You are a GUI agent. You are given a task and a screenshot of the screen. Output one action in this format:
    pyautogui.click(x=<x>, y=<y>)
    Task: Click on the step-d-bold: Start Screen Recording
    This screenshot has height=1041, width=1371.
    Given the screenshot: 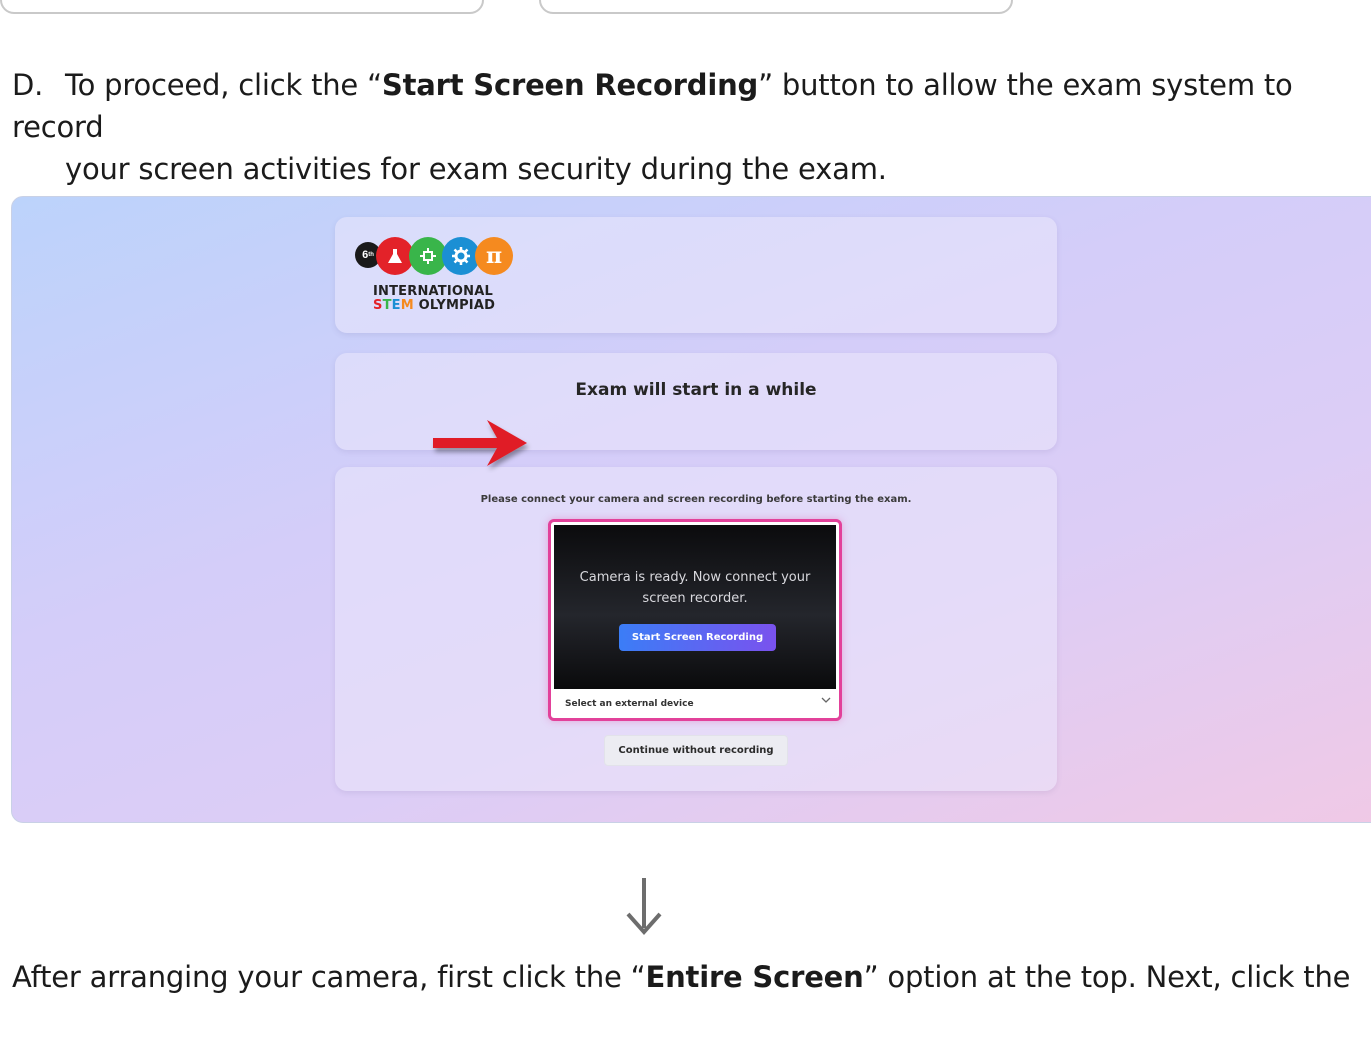 What is the action you would take?
    pyautogui.click(x=570, y=85)
    